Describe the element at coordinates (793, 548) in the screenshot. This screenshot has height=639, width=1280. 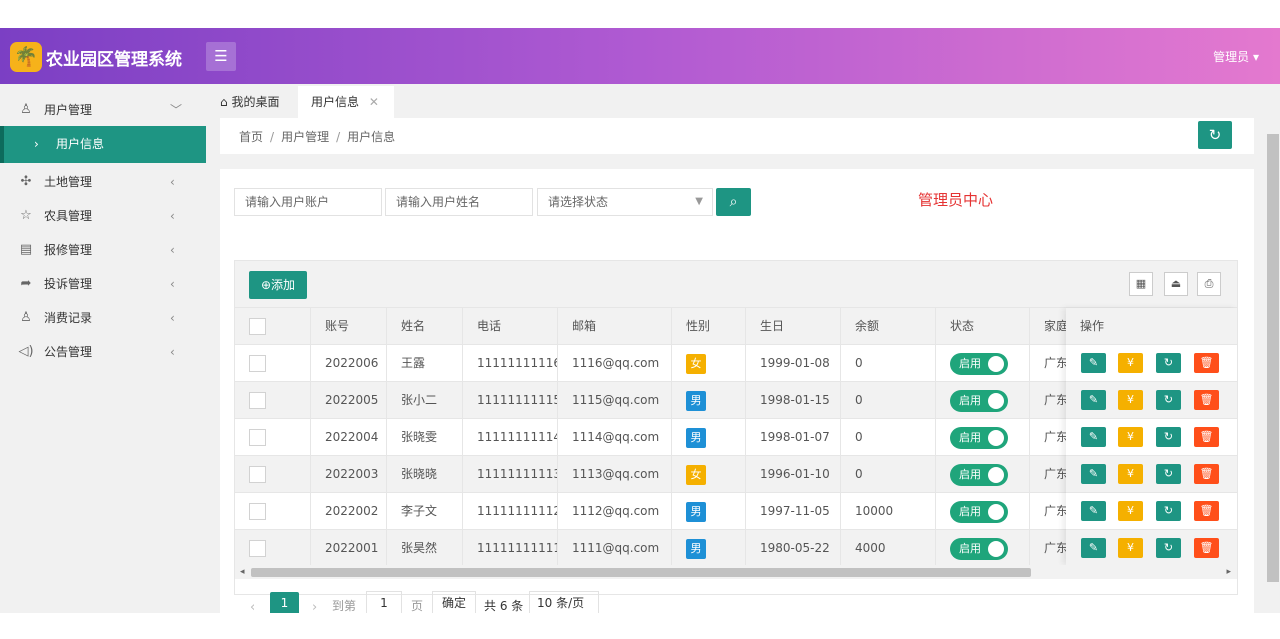
I see `cell-birthday: 1980-05-22` at that location.